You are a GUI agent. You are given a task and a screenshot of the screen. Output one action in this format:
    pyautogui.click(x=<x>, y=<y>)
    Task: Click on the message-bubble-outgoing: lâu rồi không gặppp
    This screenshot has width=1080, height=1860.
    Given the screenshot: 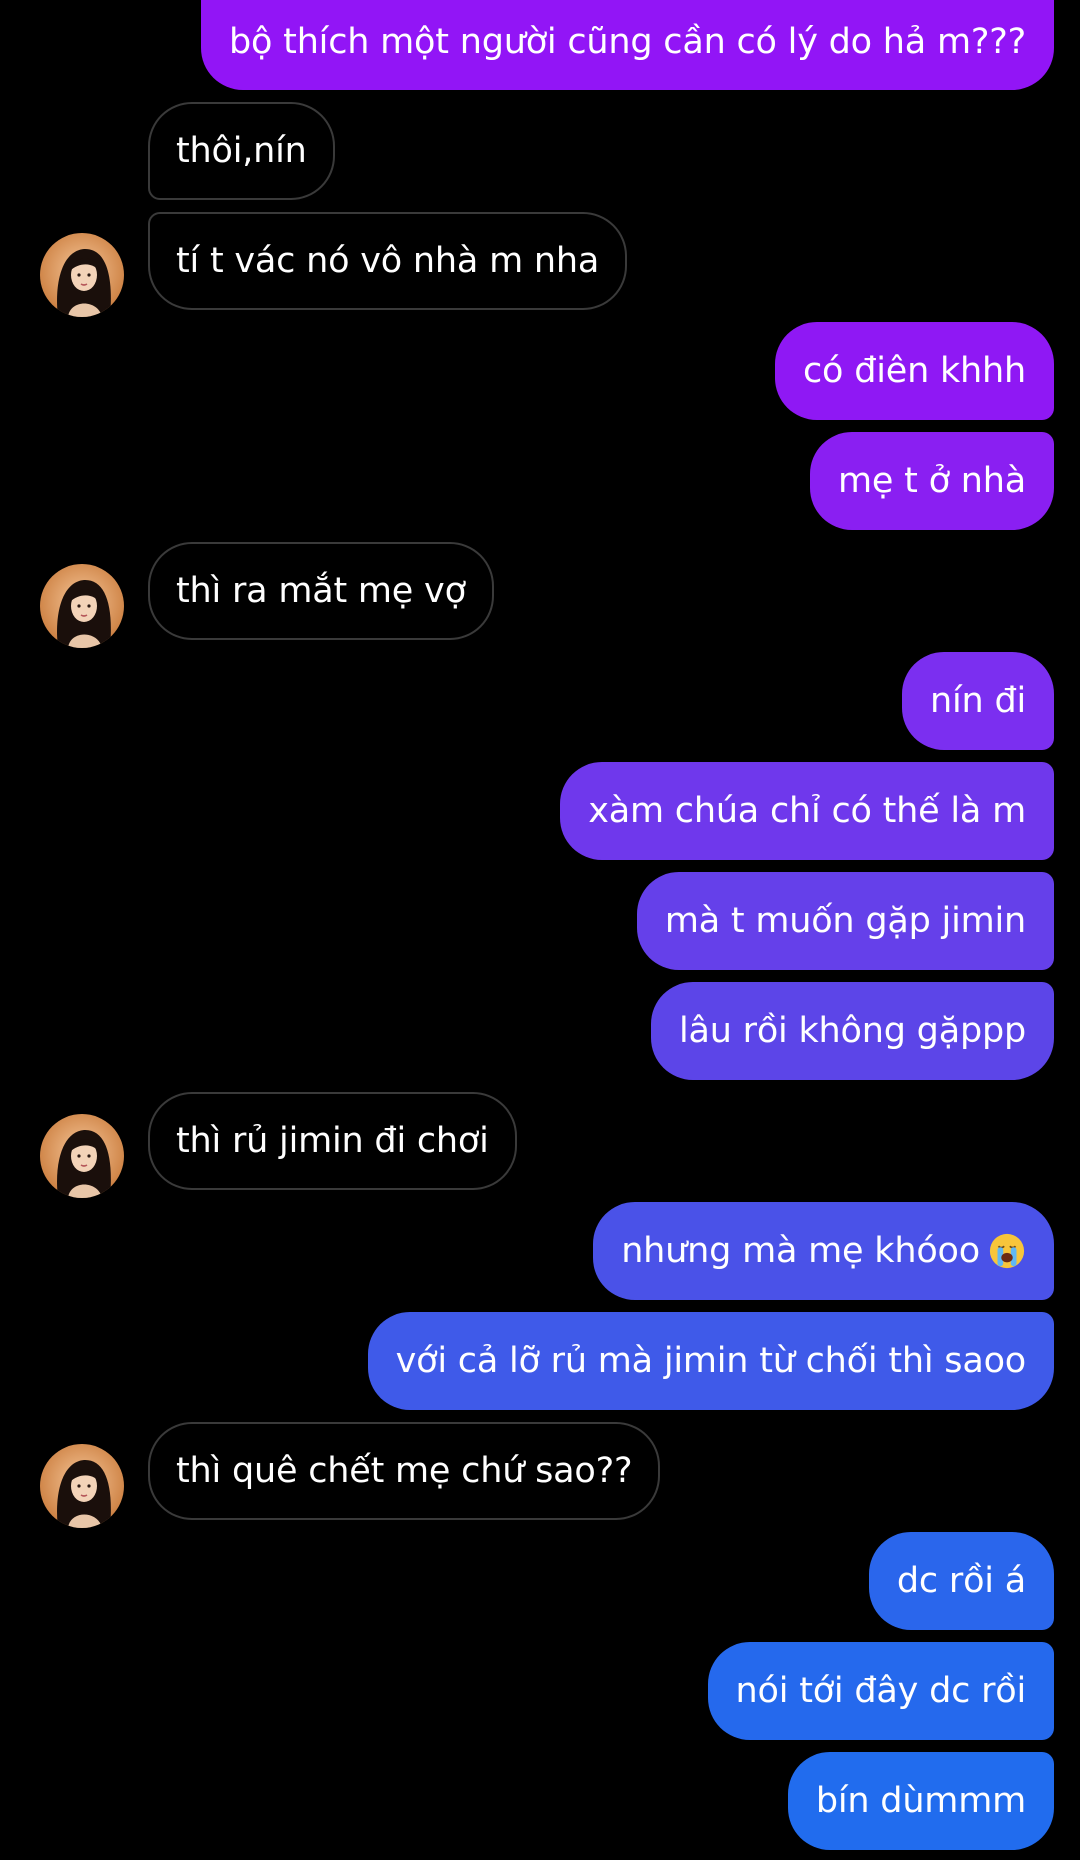 What is the action you would take?
    pyautogui.click(x=852, y=1031)
    